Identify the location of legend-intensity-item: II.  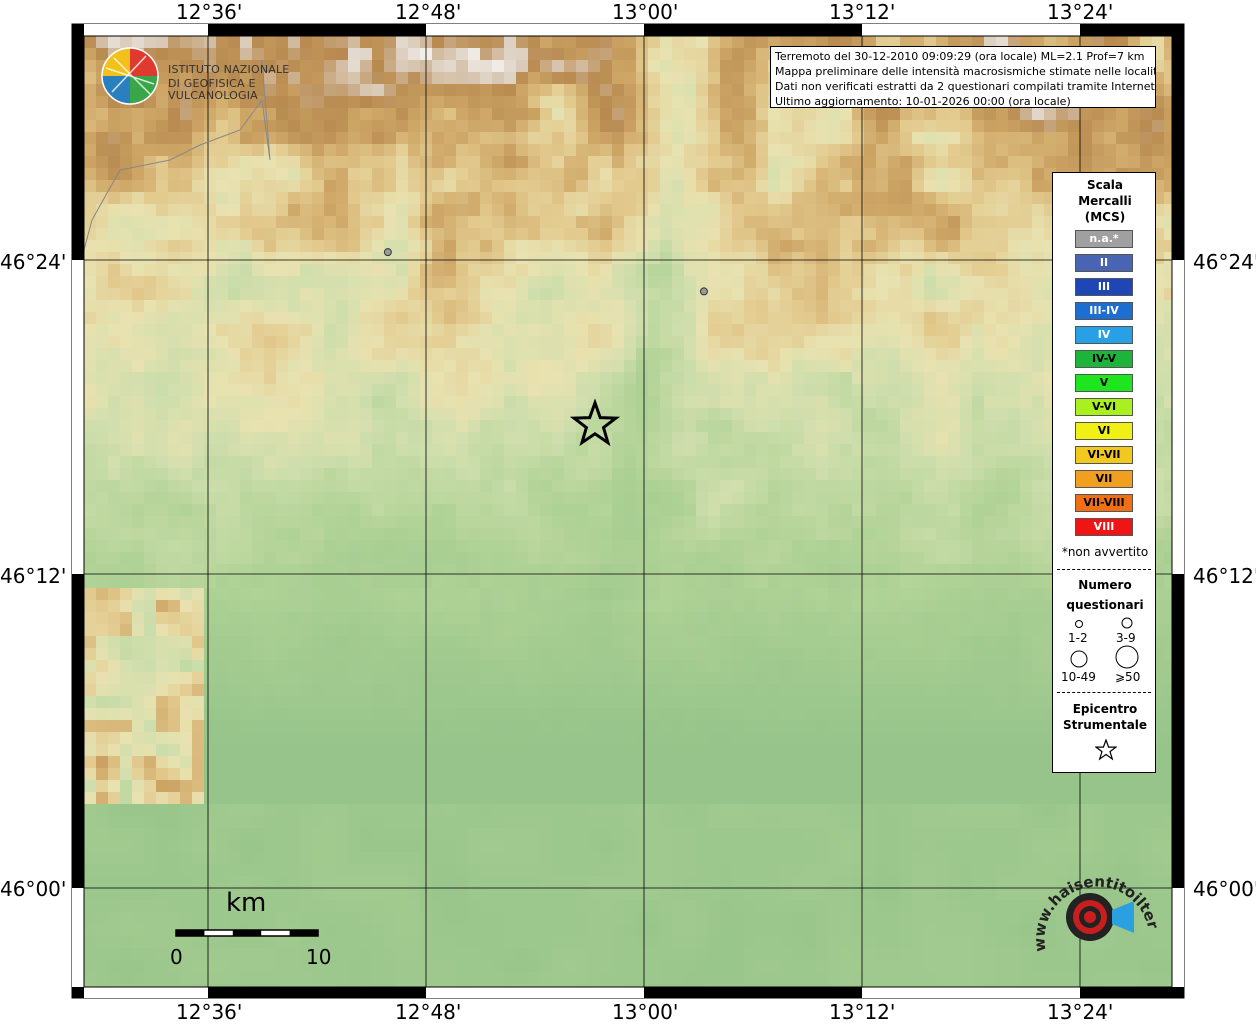
(1104, 263).